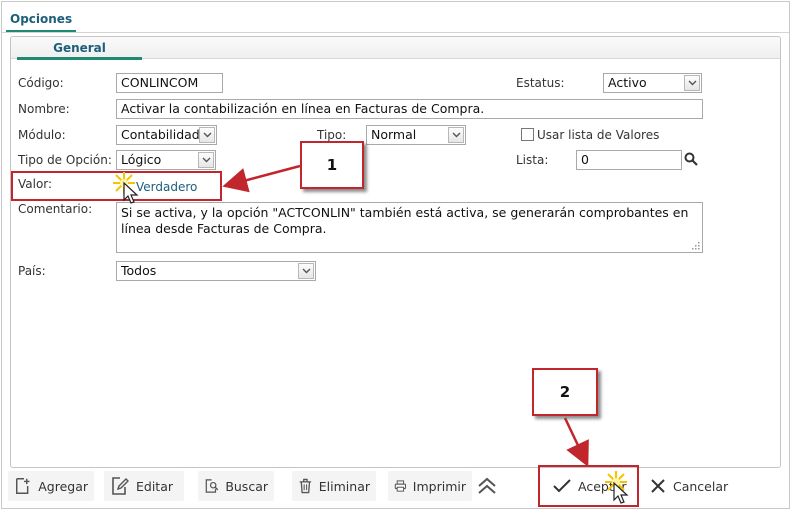 The width and height of the screenshot is (791, 510). Describe the element at coordinates (212, 486) in the screenshot. I see `search-document-icon` at that location.